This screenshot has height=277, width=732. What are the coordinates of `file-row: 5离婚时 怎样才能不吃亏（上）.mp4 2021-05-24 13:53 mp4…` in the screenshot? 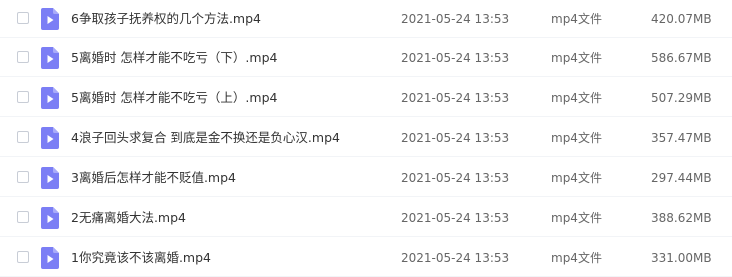 It's located at (366, 98).